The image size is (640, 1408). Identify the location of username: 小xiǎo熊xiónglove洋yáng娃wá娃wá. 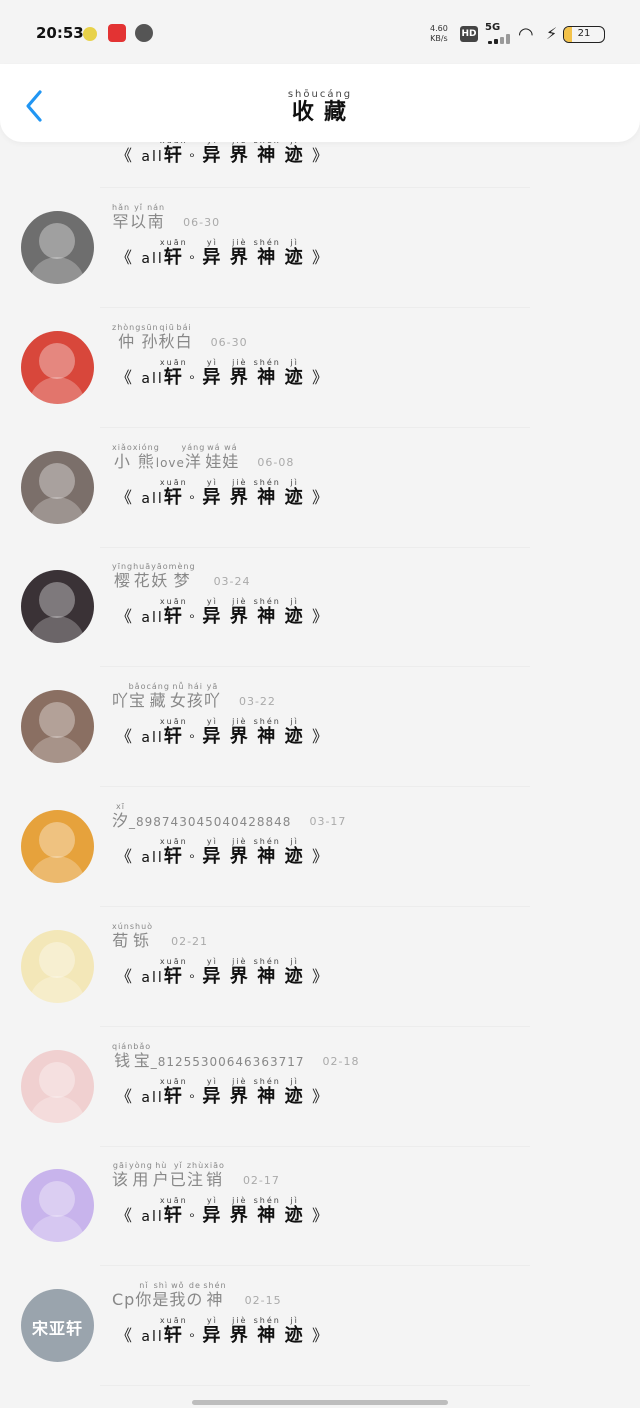
(175, 457).